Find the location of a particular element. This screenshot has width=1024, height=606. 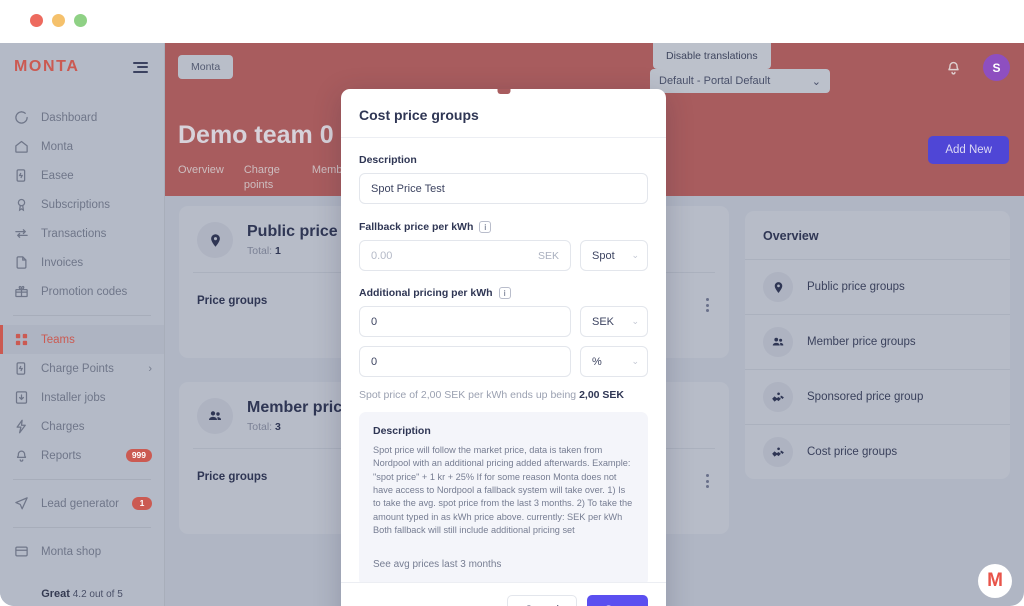

cancel-button: Cancel is located at coordinates (541, 600).